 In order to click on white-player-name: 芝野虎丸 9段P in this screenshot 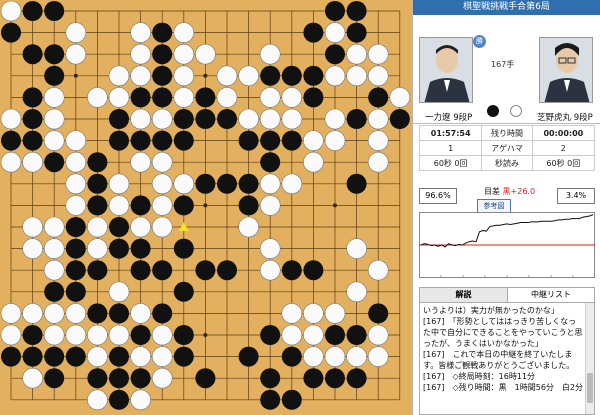, I will do `click(565, 118)`.